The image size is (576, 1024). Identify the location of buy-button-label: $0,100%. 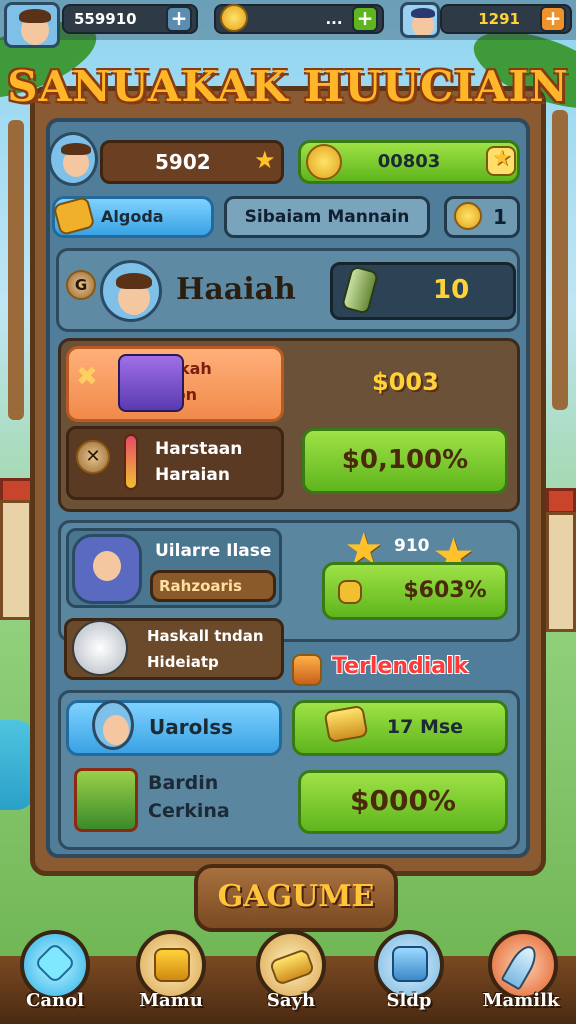
(405, 460).